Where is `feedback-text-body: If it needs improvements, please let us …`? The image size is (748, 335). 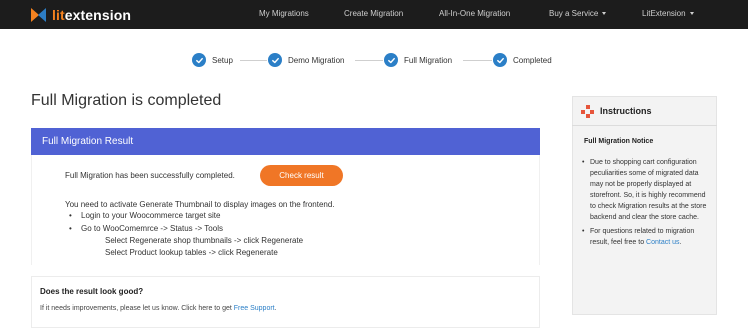
feedback-text-body: If it needs improvements, please let us … is located at coordinates (137, 308).